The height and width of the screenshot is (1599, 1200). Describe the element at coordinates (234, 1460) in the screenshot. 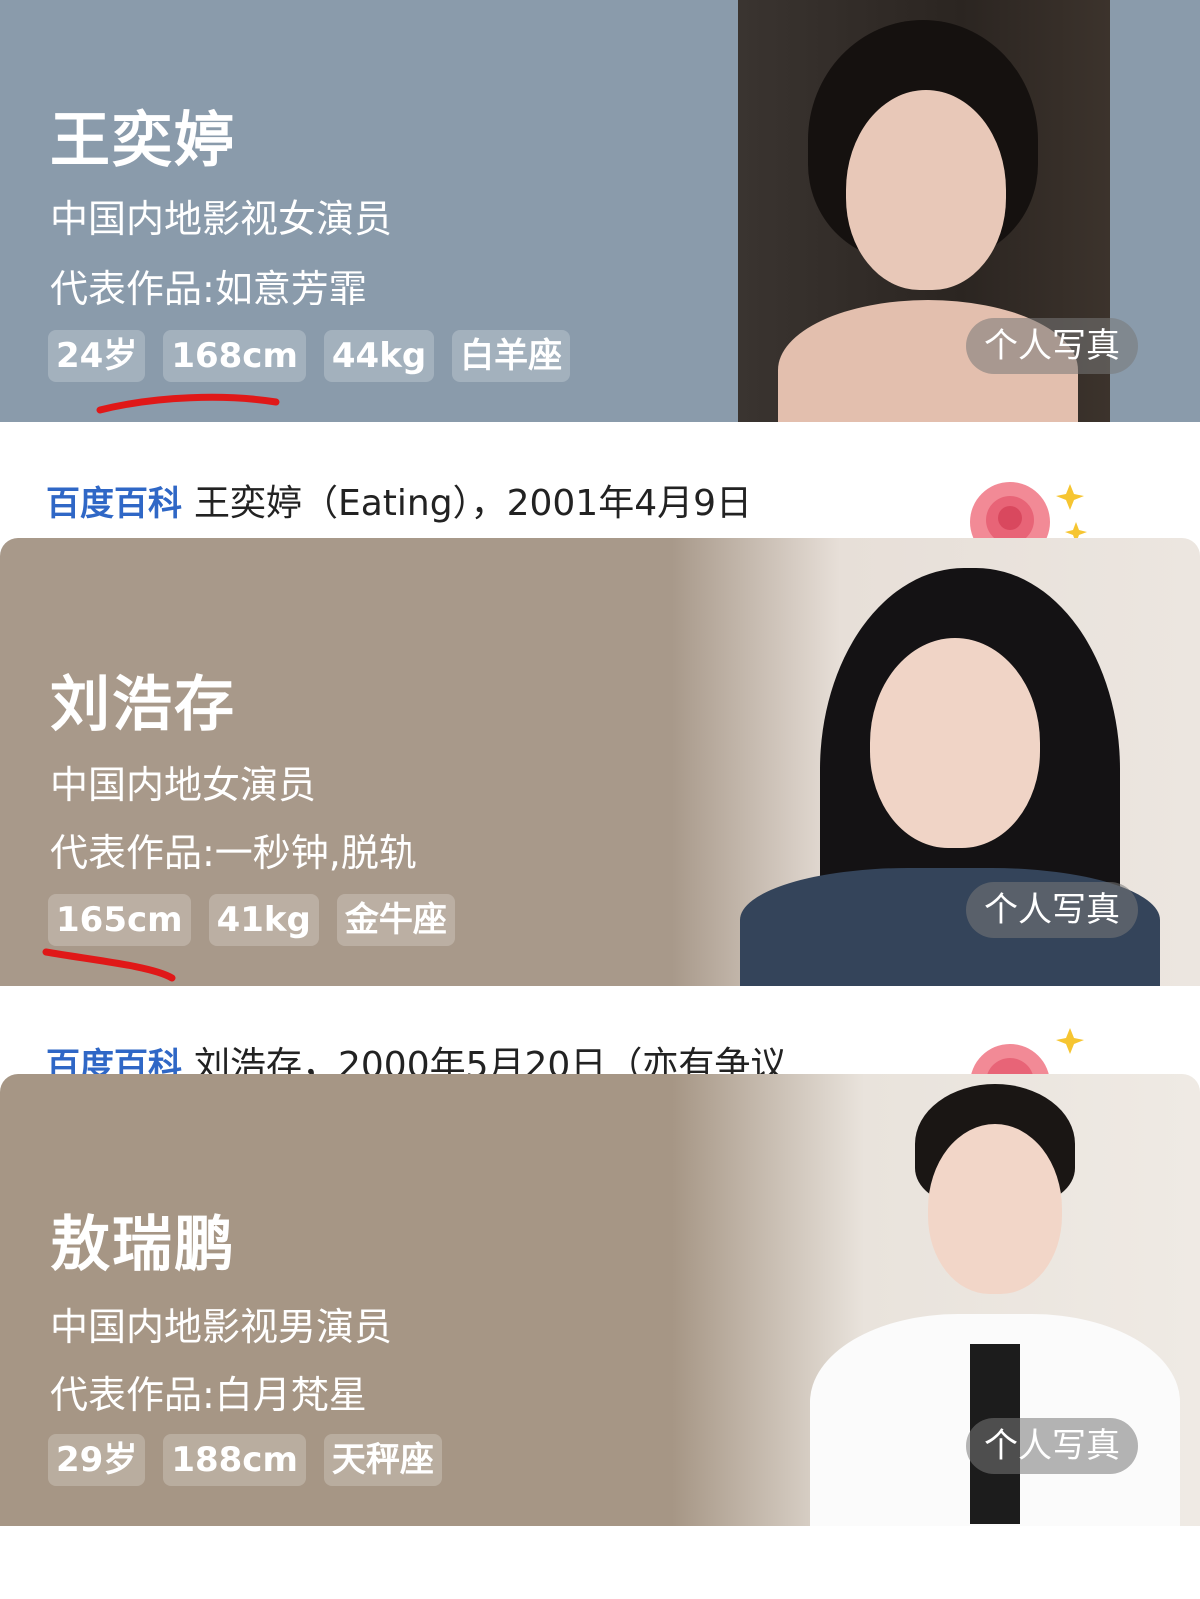

I see `tag-height: 188cm` at that location.